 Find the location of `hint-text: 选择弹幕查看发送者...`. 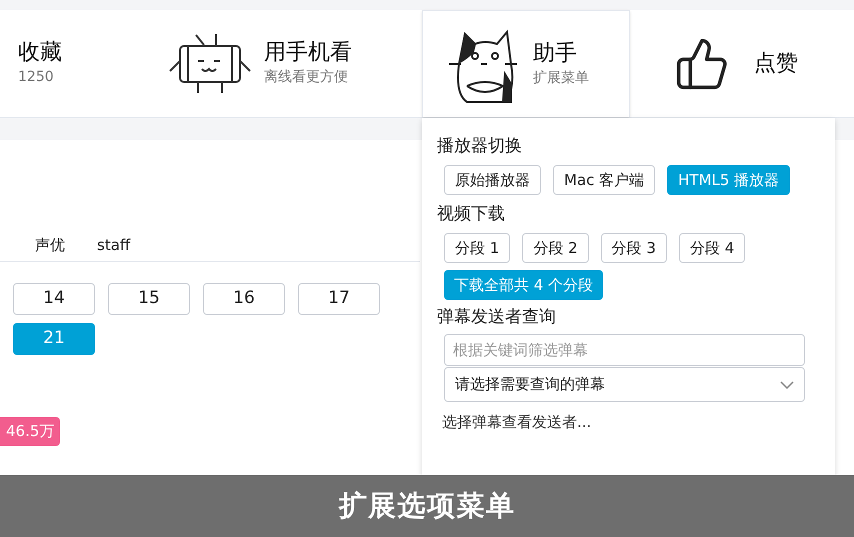

hint-text: 选择弹幕查看发送者... is located at coordinates (516, 422).